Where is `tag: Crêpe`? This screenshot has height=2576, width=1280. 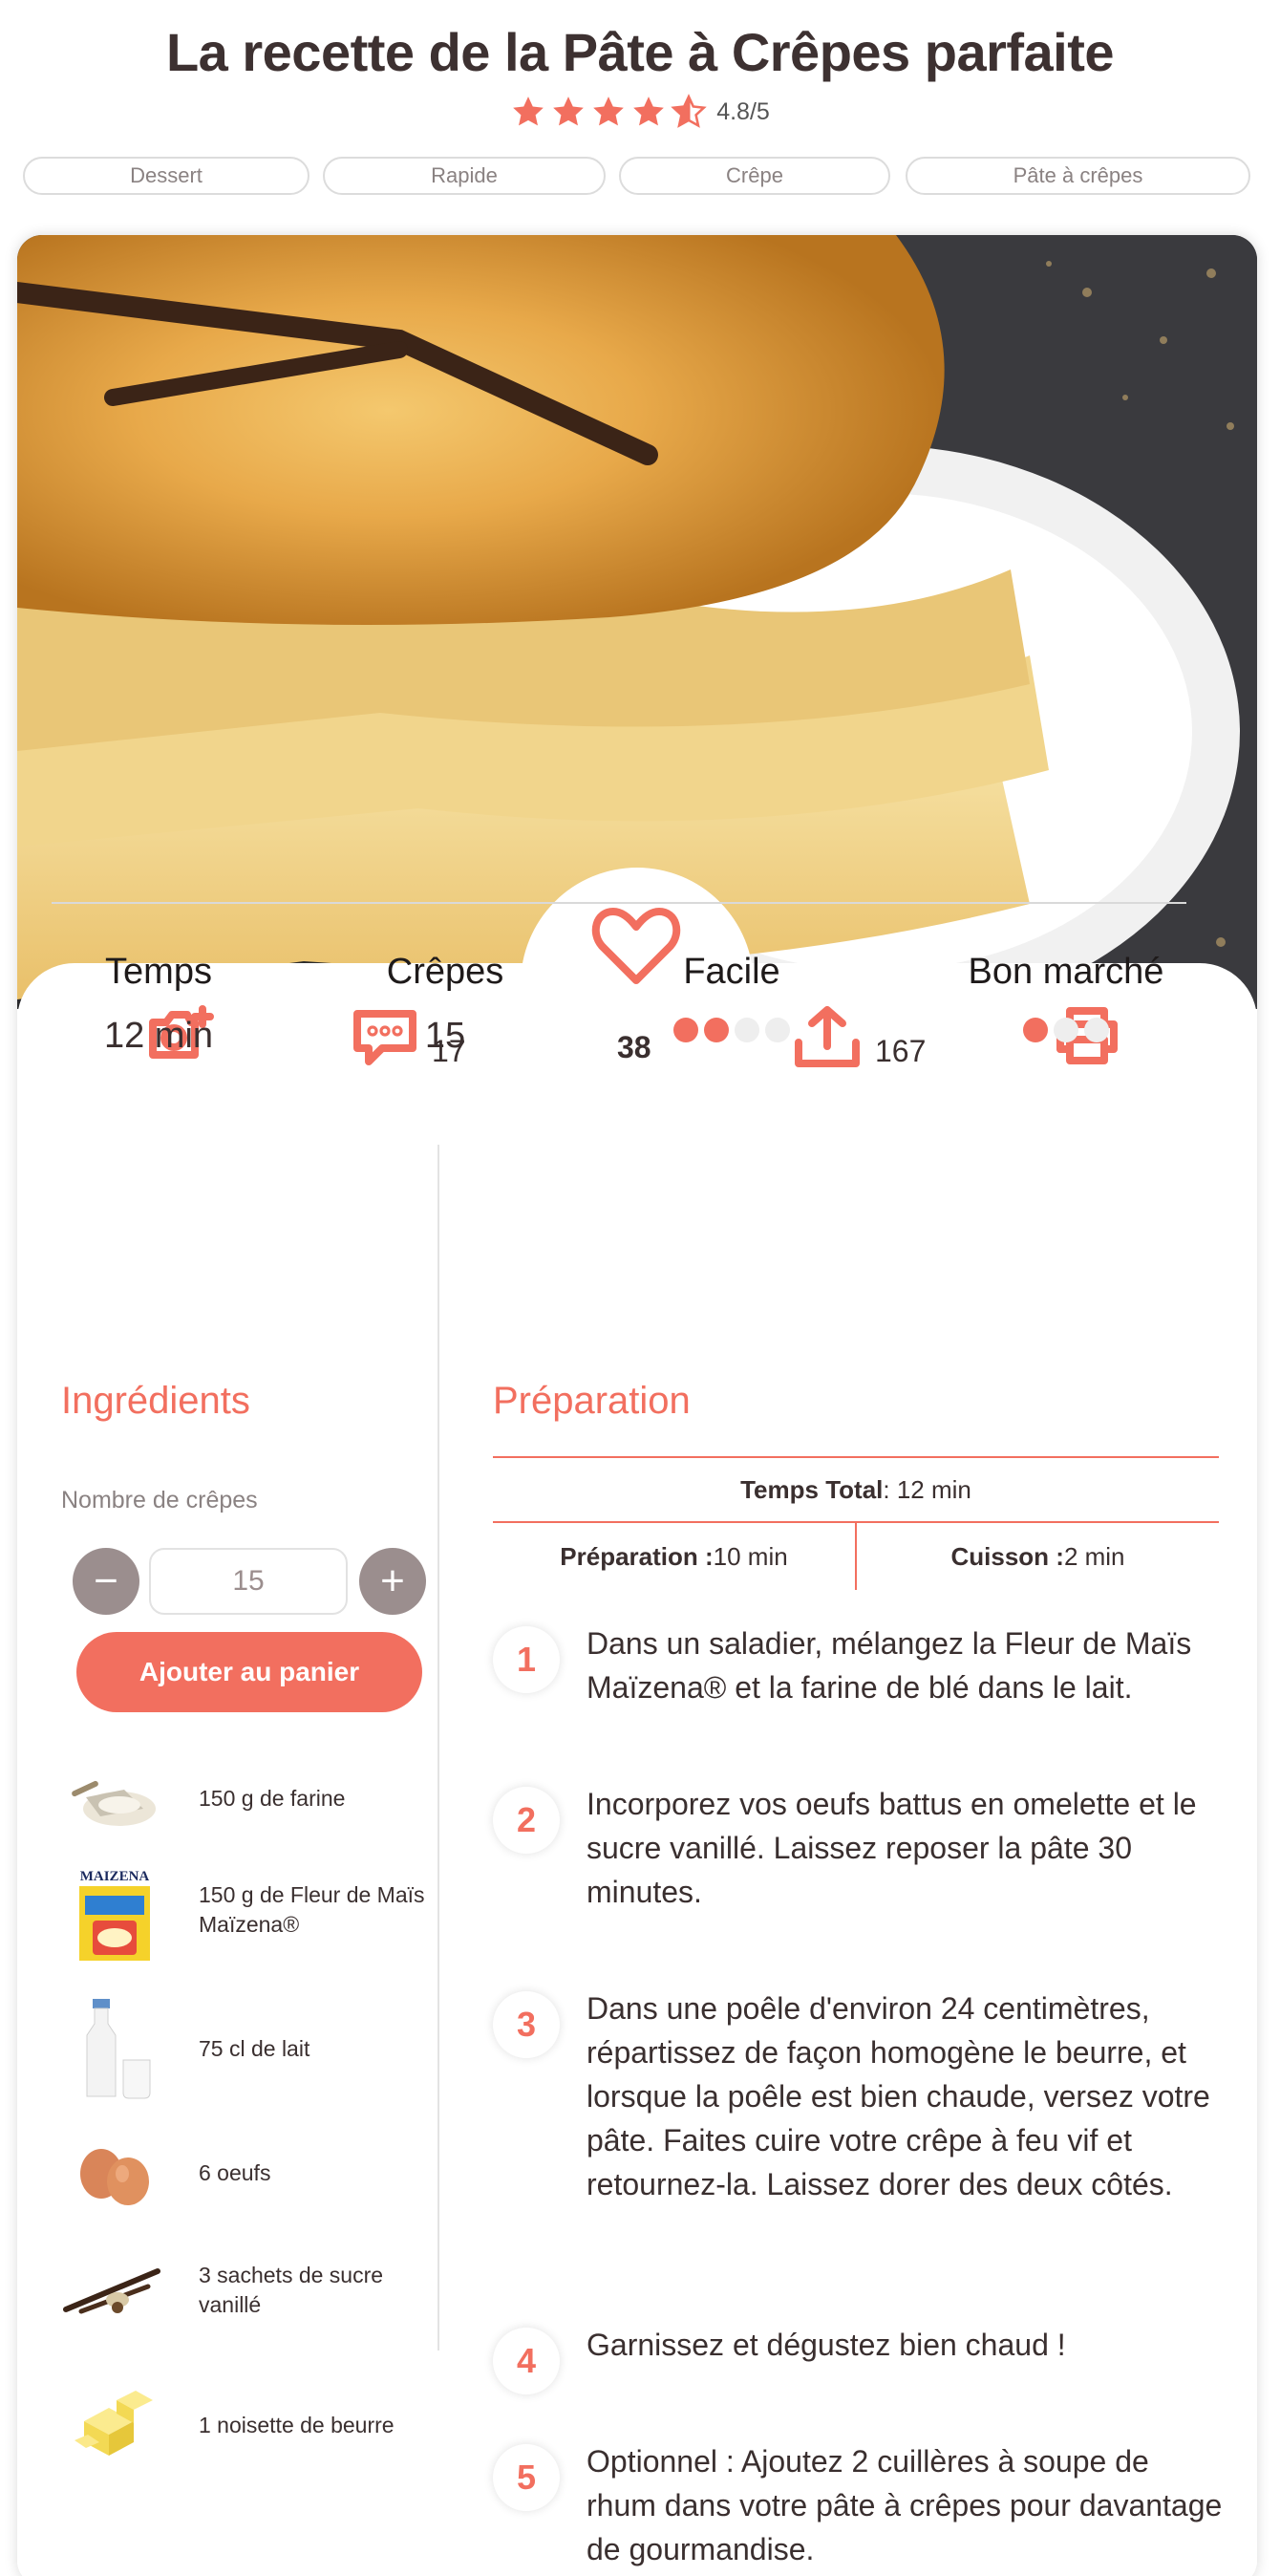
tag: Crêpe is located at coordinates (754, 176).